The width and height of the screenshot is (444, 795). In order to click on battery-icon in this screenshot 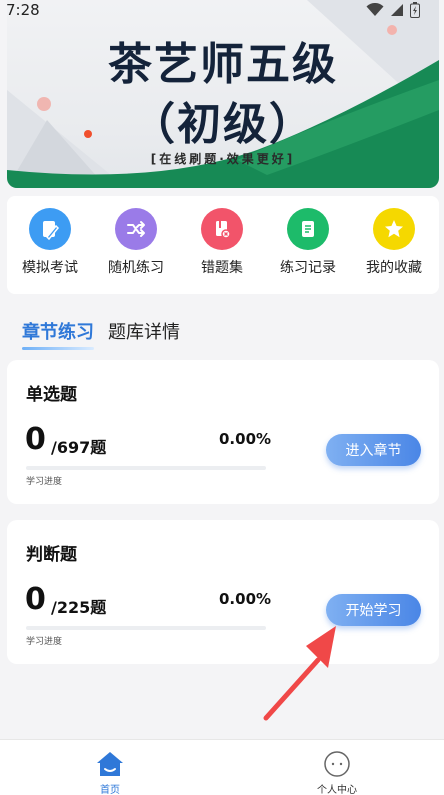, I will do `click(415, 10)`.